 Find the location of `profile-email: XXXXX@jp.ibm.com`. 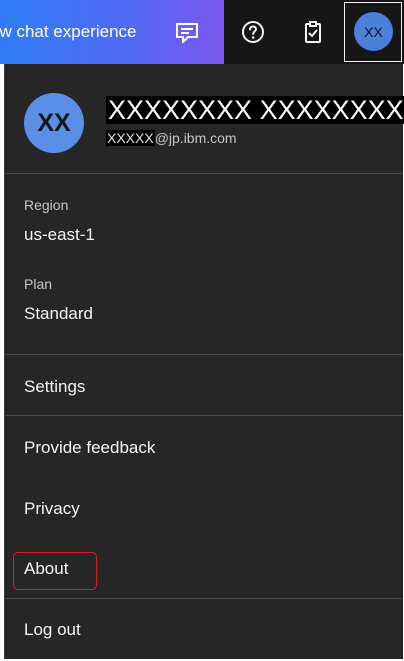

profile-email: XXXXX@jp.ibm.com is located at coordinates (171, 138).